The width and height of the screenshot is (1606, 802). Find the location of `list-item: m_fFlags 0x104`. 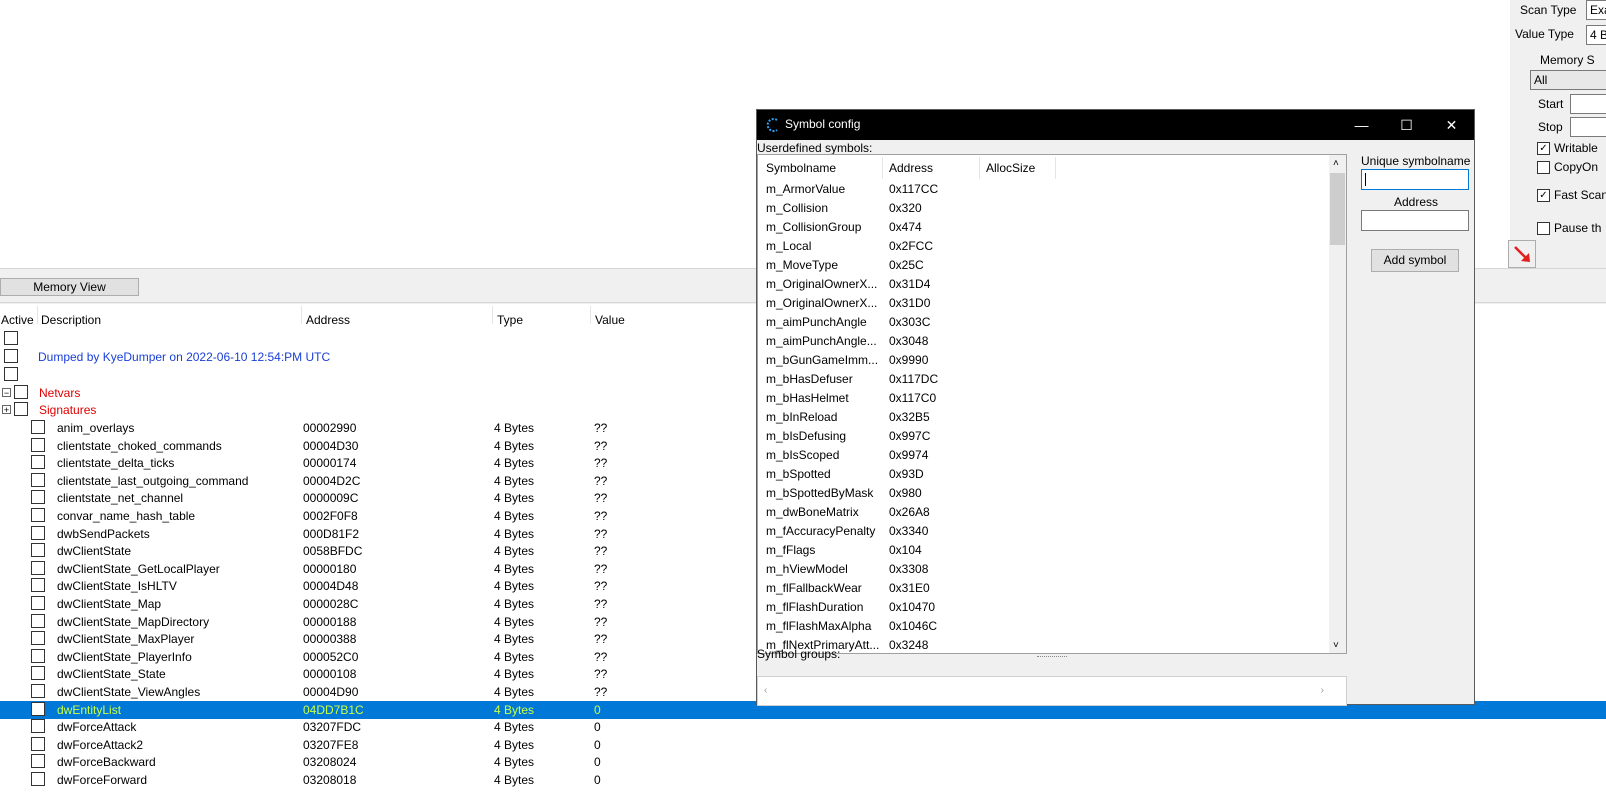

list-item: m_fFlags 0x104 is located at coordinates (1048, 550).